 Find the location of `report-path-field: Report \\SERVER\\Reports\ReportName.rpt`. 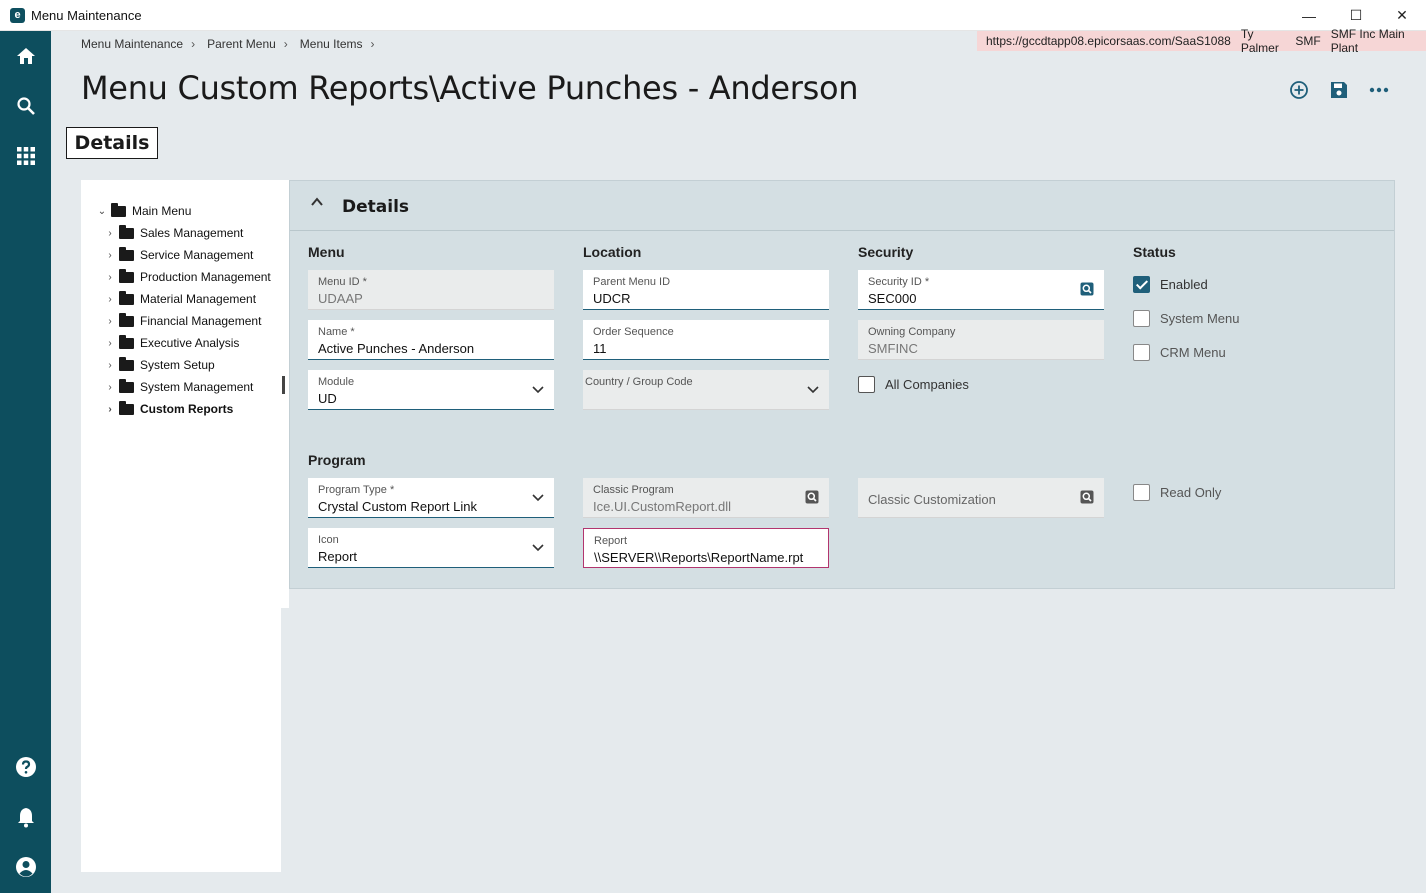

report-path-field: Report \\SERVER\\Reports\ReportName.rpt is located at coordinates (706, 548).